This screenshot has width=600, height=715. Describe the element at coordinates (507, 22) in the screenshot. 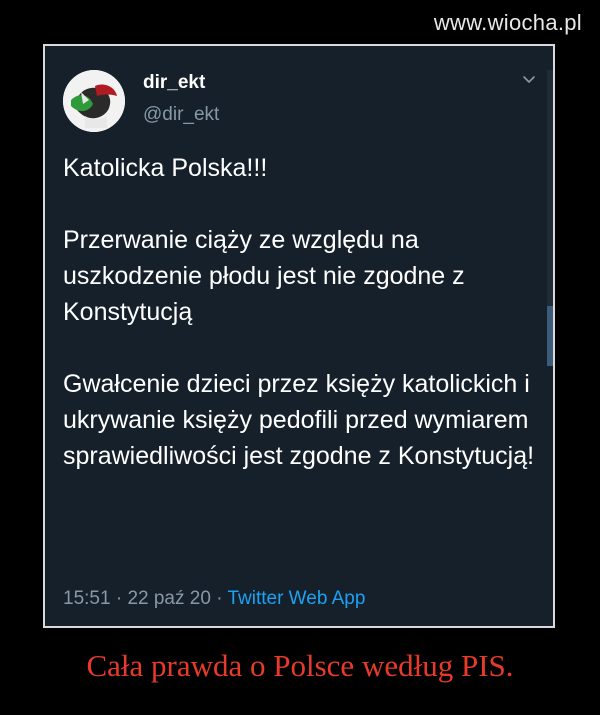

I see `watermark: www.wiocha.pl` at that location.